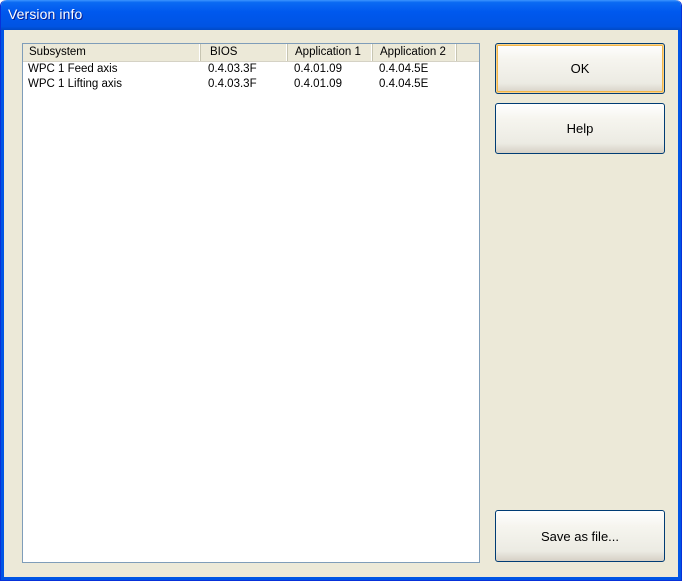 The width and height of the screenshot is (682, 581). What do you see at coordinates (112, 52) in the screenshot?
I see `column-header-subsystem: Subsystem` at bounding box center [112, 52].